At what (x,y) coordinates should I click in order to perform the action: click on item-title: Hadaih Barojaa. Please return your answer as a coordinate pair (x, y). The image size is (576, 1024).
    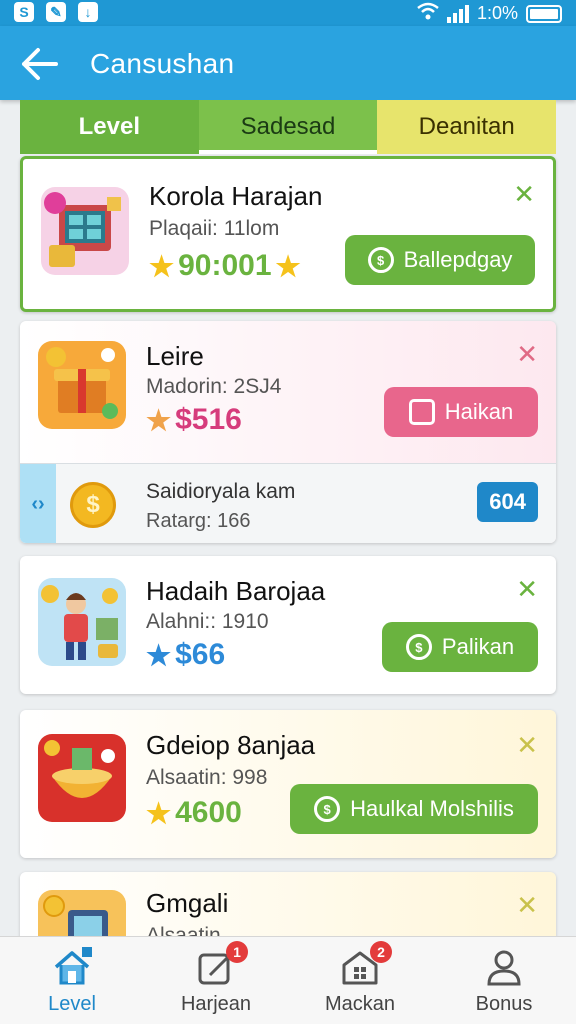
    Looking at the image, I should click on (236, 591).